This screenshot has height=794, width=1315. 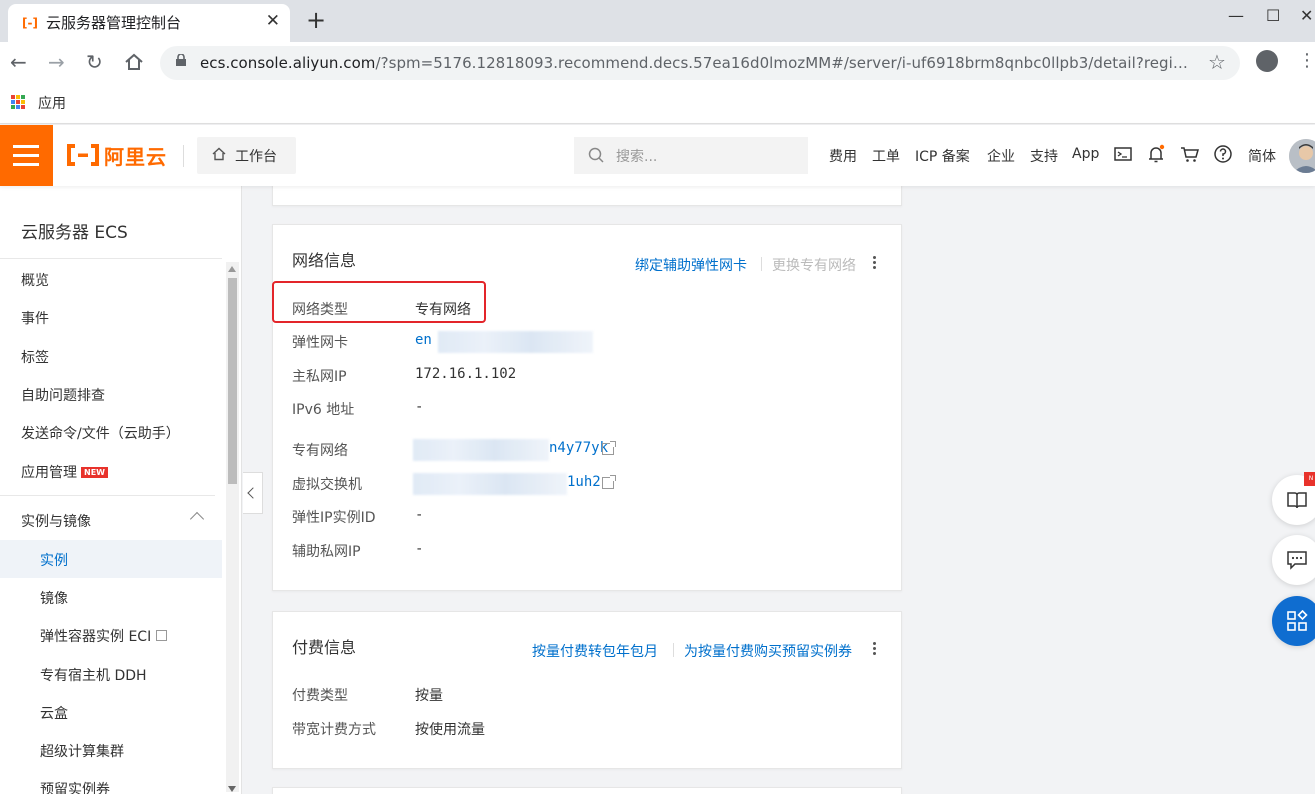 I want to click on minimize-icon: —, so click(x=1236, y=15).